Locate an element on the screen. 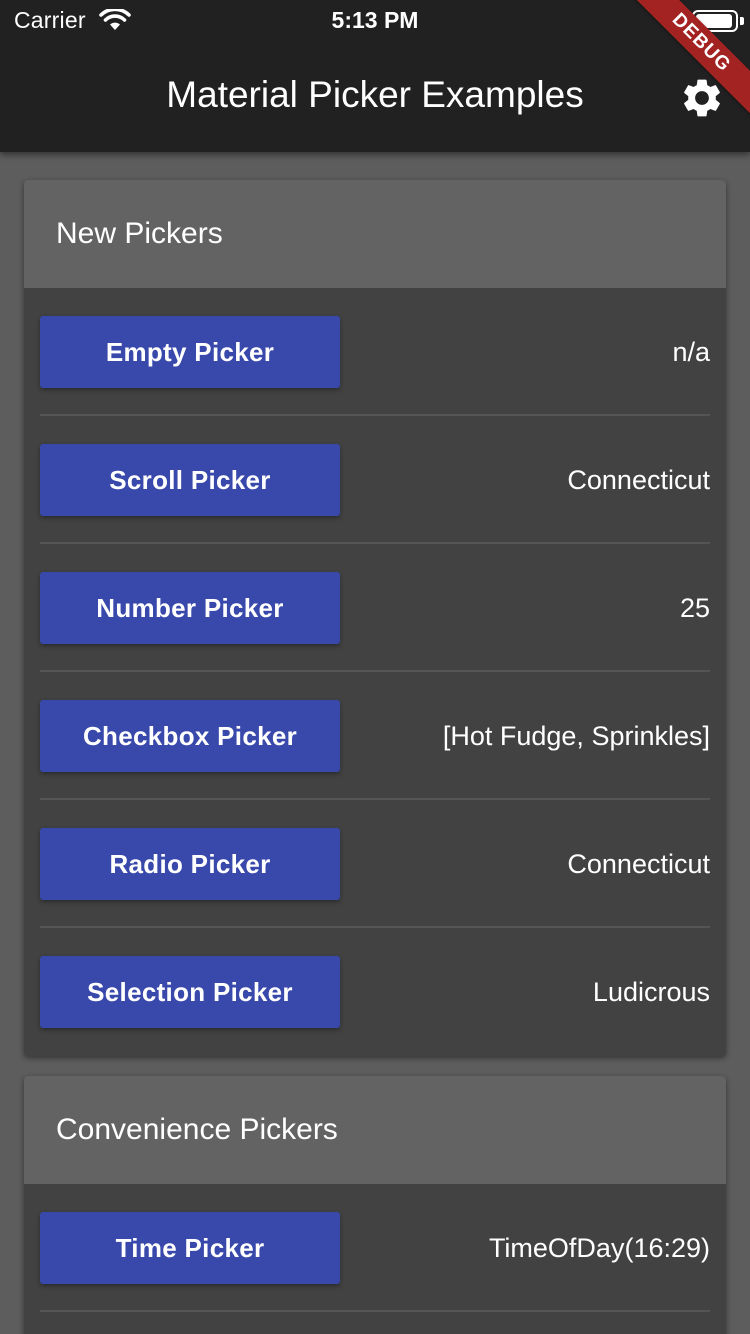 The image size is (750, 1334). status-bar: Carrier 5:13 PM is located at coordinates (375, 20).